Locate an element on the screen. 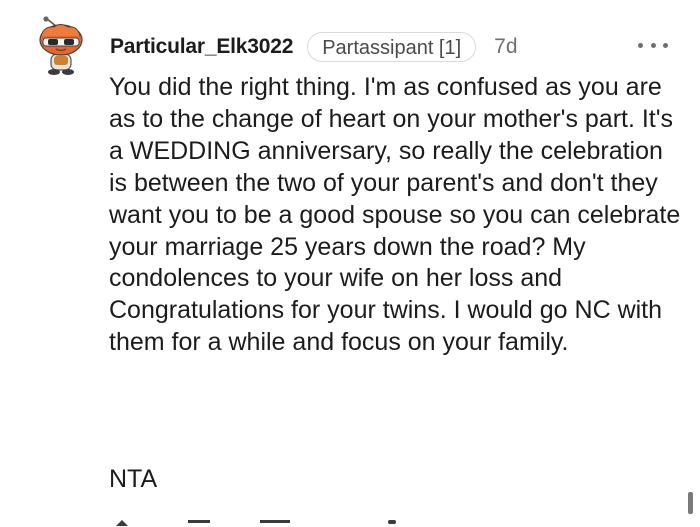  user-flair: Partassipant [1] is located at coordinates (392, 47).